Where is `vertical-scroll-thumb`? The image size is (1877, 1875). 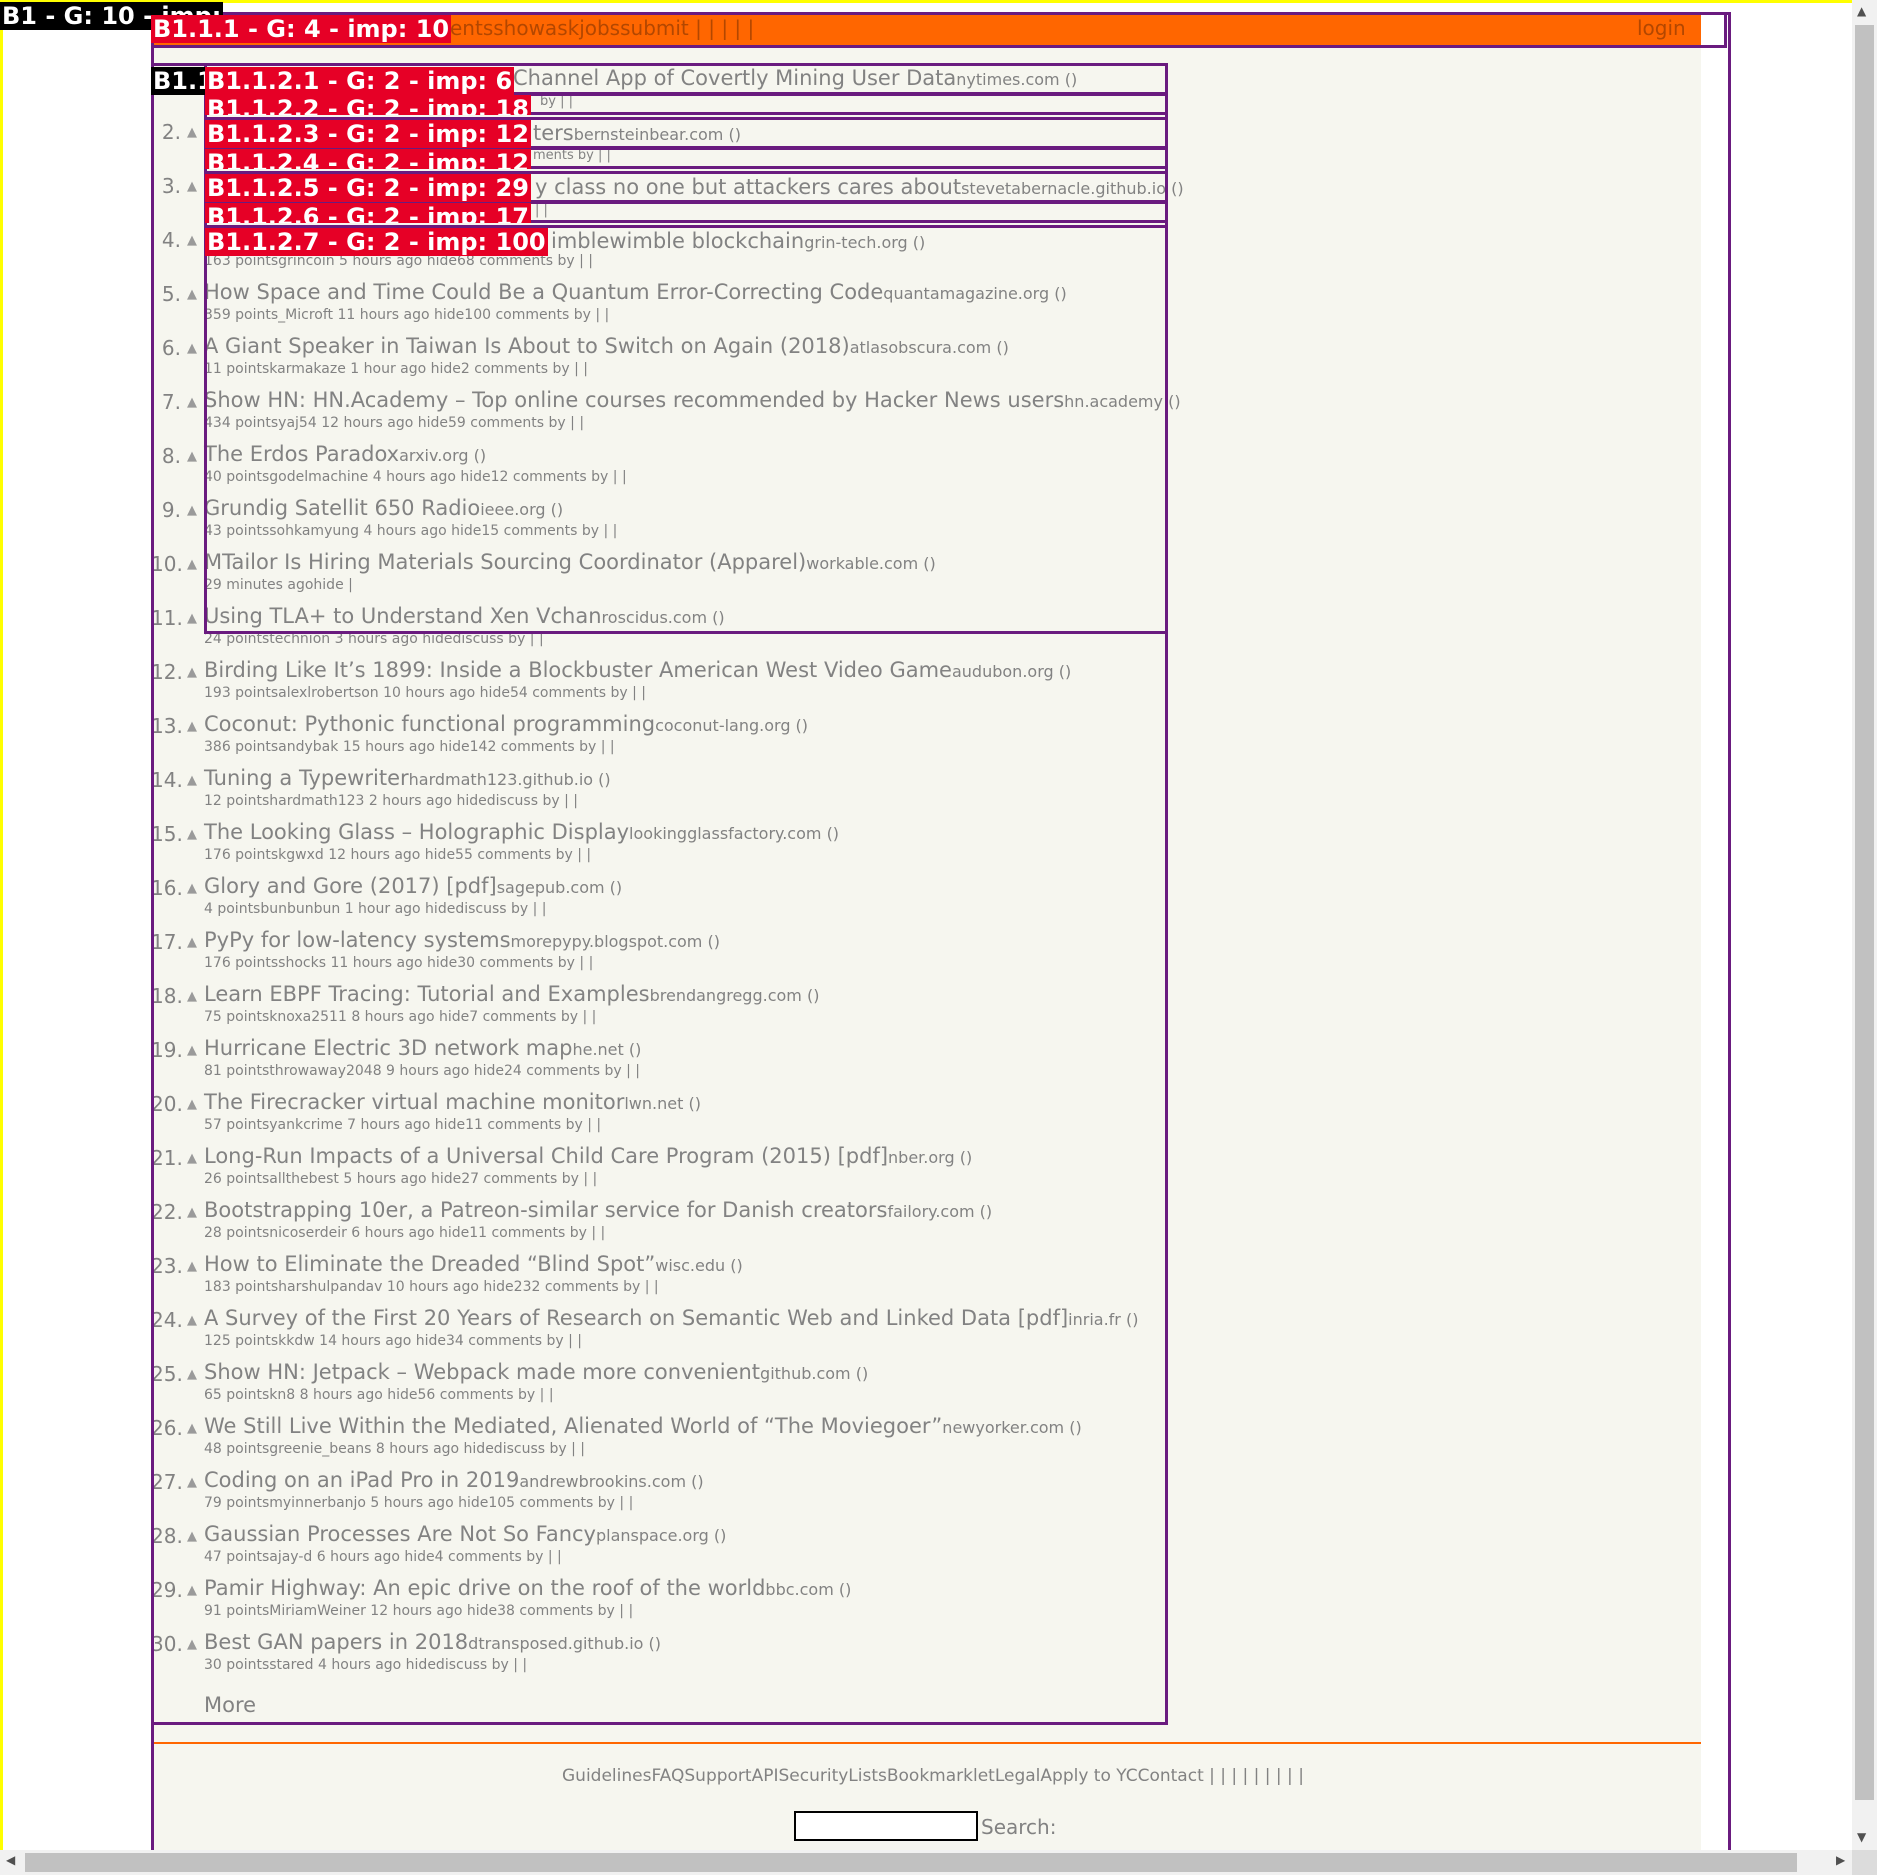
vertical-scroll-thumb is located at coordinates (1864, 912).